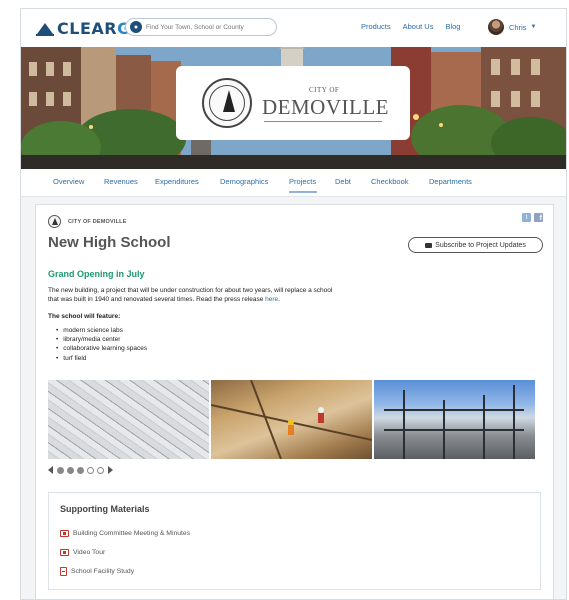 This screenshot has height=600, width=569. Describe the element at coordinates (538, 217) in the screenshot. I see `facebook-icon: f` at that location.